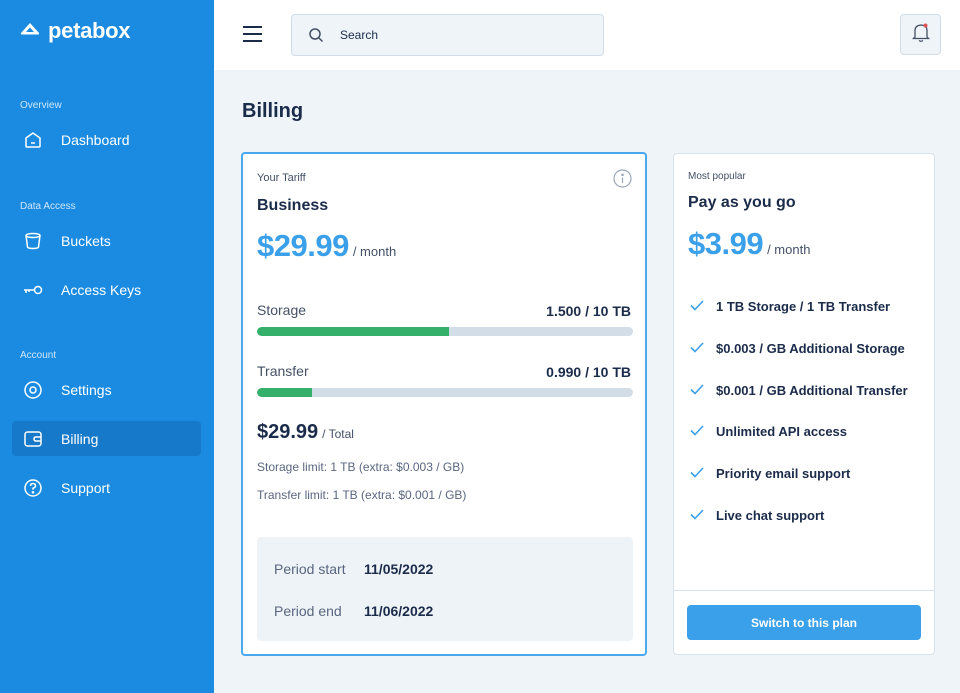 Image resolution: width=960 pixels, height=693 pixels. Describe the element at coordinates (310, 569) in the screenshot. I see `period-start-label: Period start` at that location.